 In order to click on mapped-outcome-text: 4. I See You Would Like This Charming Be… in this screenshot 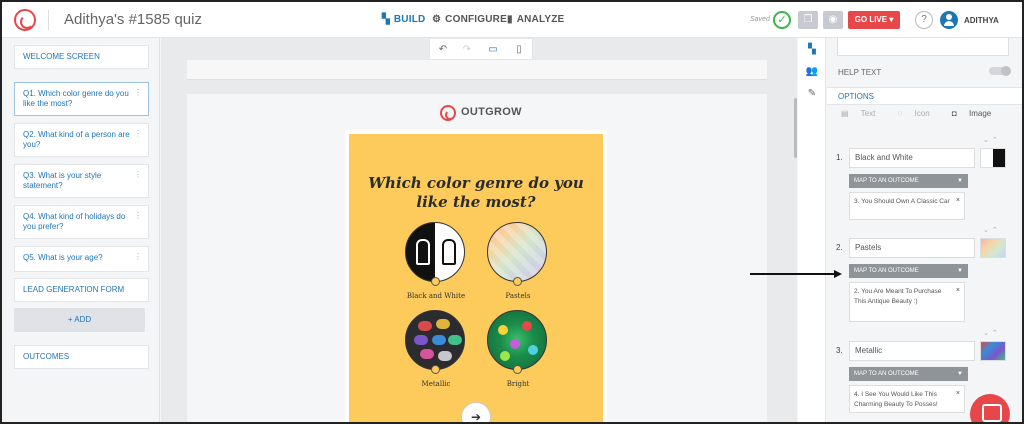, I will do `click(896, 399)`.